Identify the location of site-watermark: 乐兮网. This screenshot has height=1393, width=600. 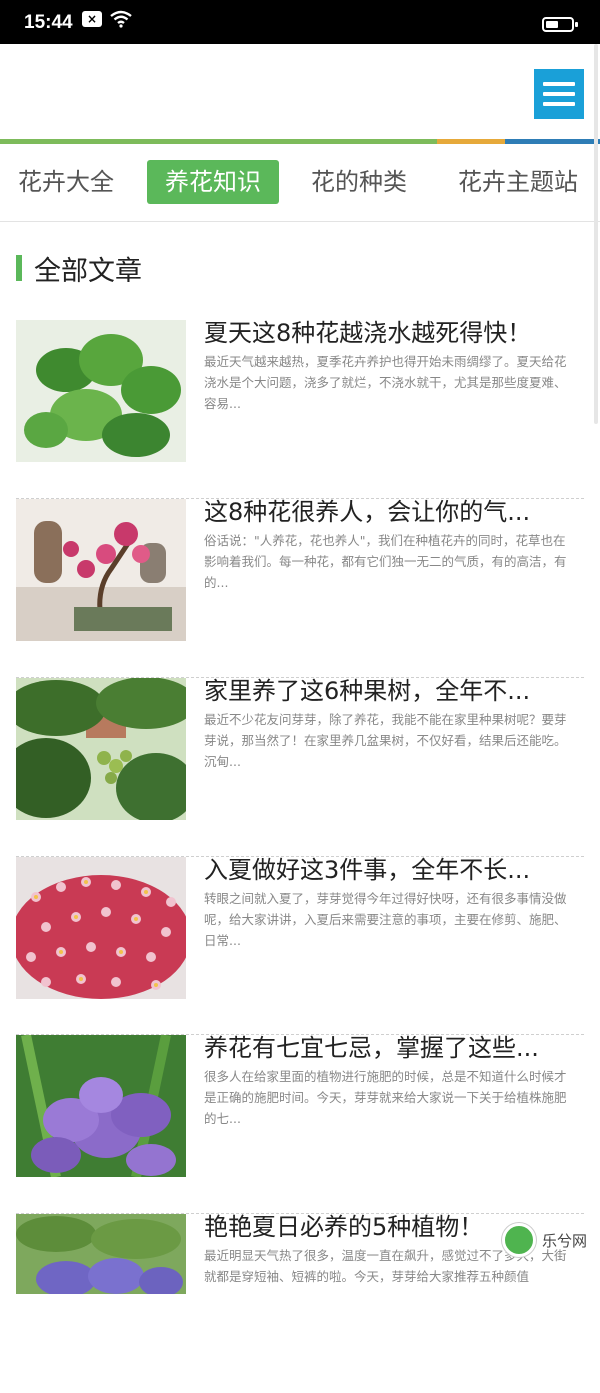
(550, 1240).